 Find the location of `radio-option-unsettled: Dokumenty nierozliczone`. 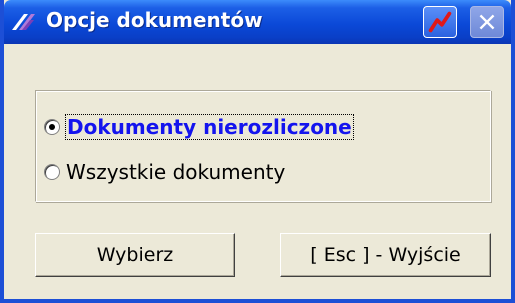

radio-option-unsettled: Dokumenty nierozliczone is located at coordinates (199, 127).